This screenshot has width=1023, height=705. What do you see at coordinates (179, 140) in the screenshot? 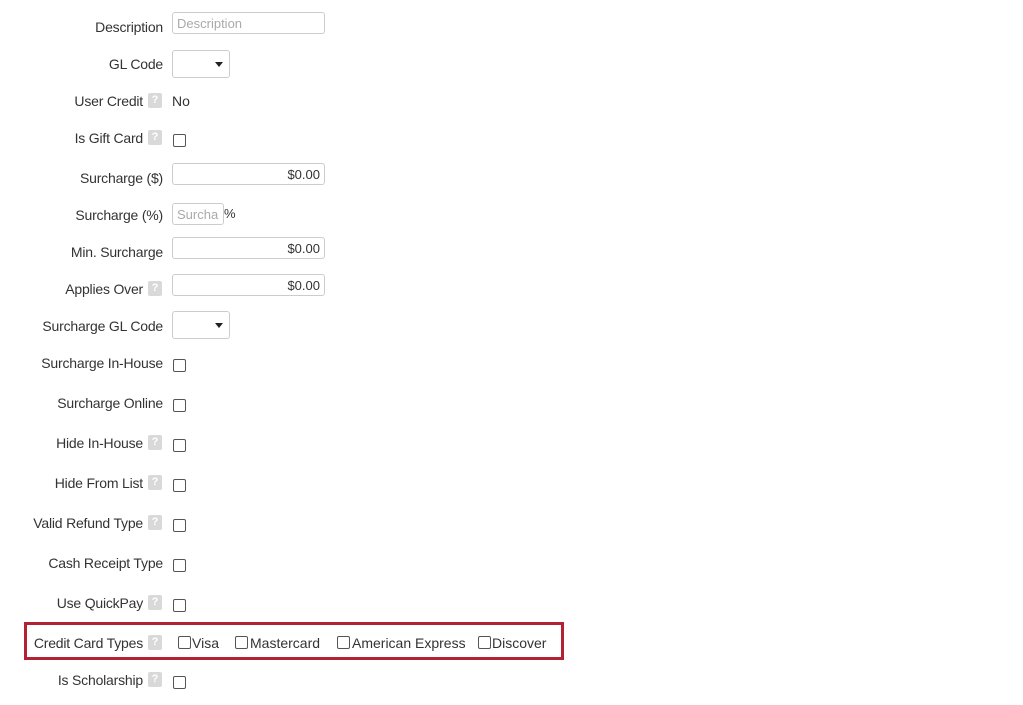
I see `is-gift-card-checkbox` at bounding box center [179, 140].